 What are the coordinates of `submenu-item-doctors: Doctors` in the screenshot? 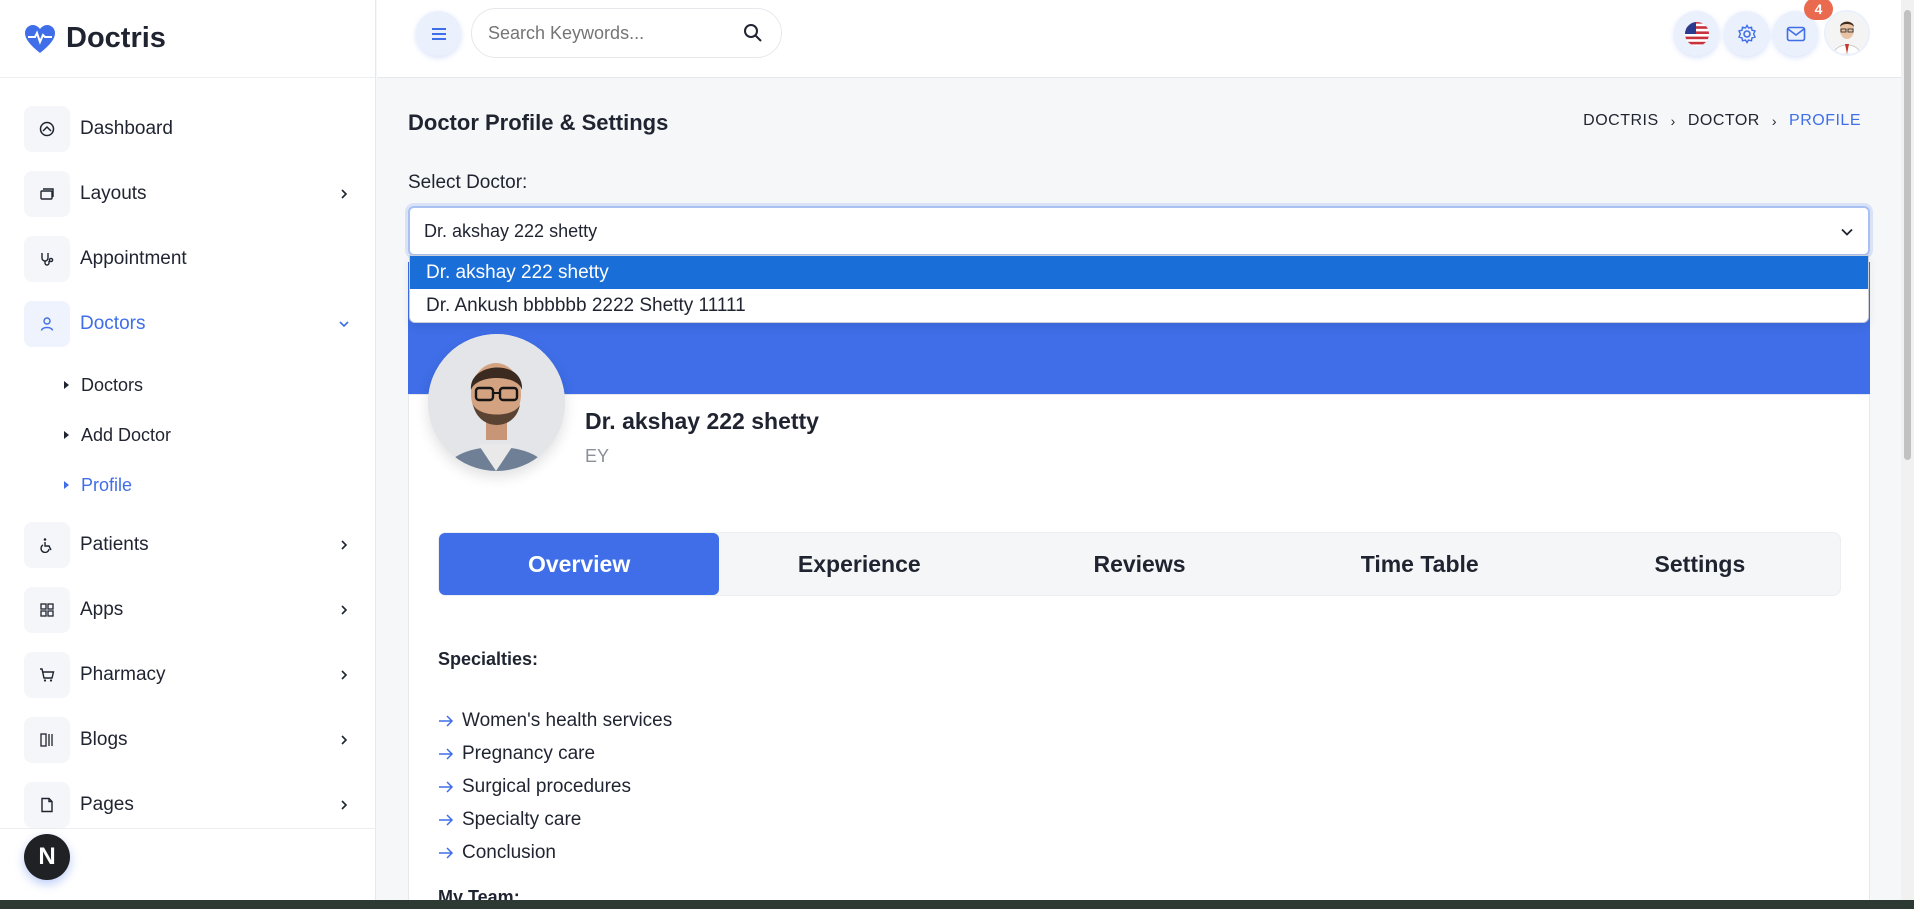 It's located at (219, 385).